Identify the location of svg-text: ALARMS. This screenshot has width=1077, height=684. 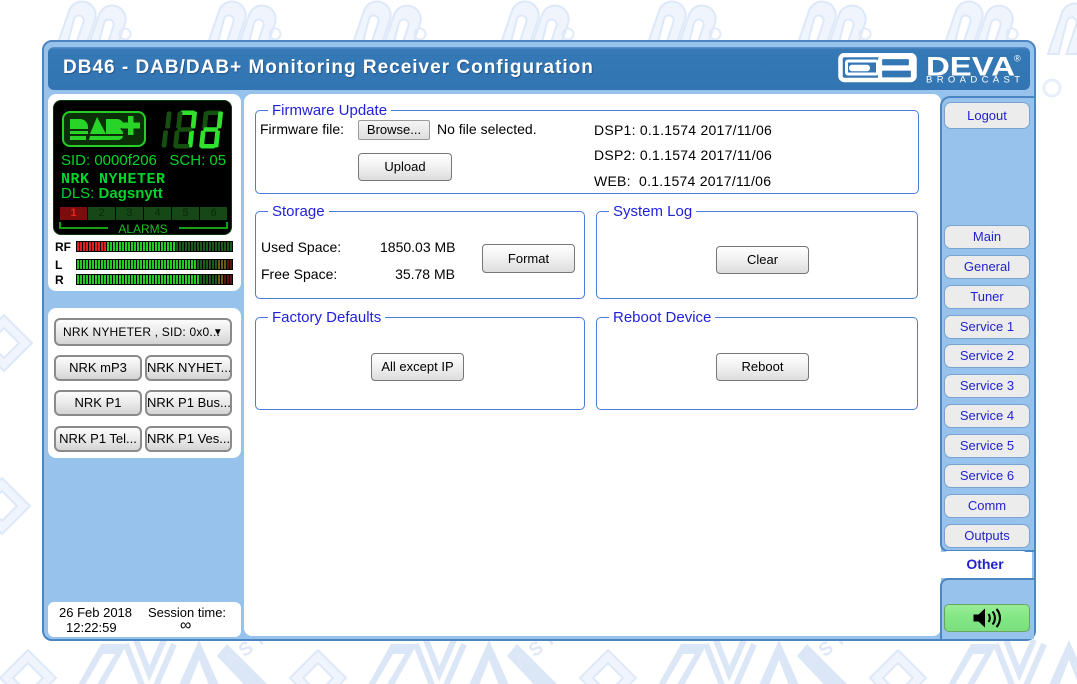
(142, 228).